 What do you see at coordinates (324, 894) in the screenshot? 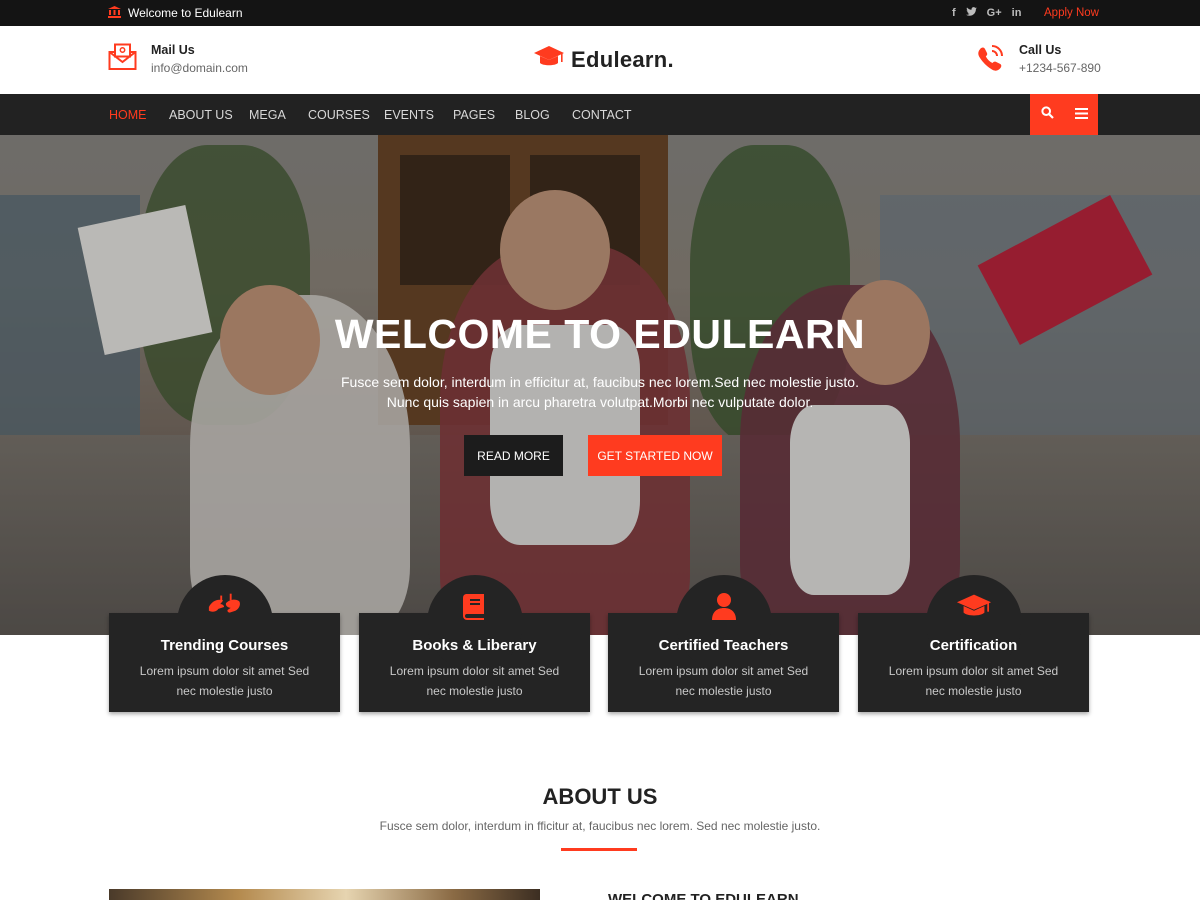
I see `about-image` at bounding box center [324, 894].